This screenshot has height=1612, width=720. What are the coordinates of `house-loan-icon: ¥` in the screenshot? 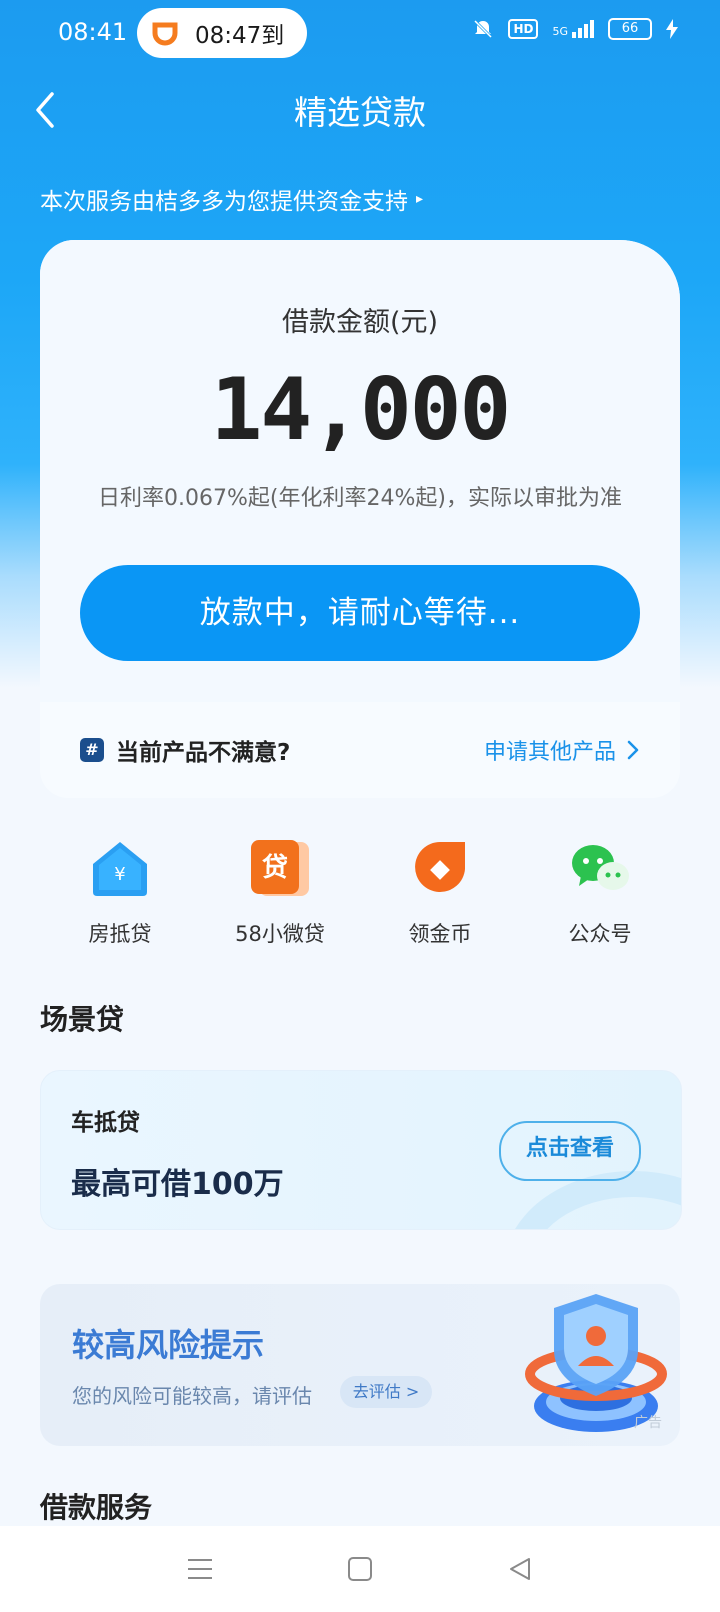 It's located at (120, 869).